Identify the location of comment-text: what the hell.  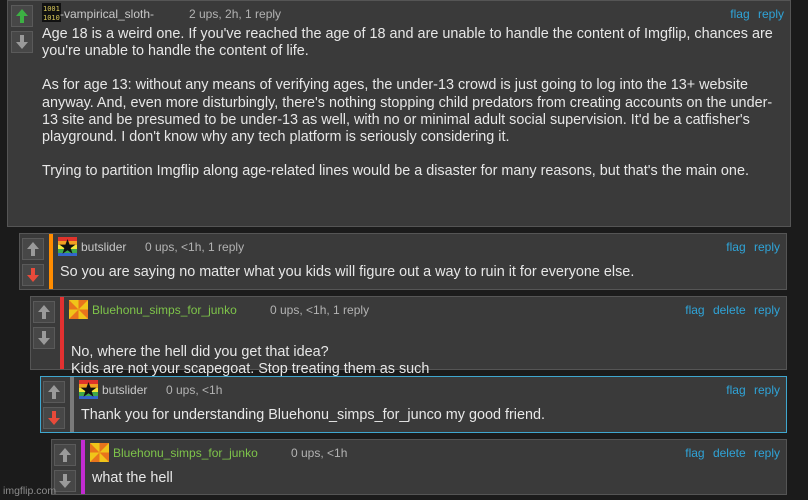
(437, 474).